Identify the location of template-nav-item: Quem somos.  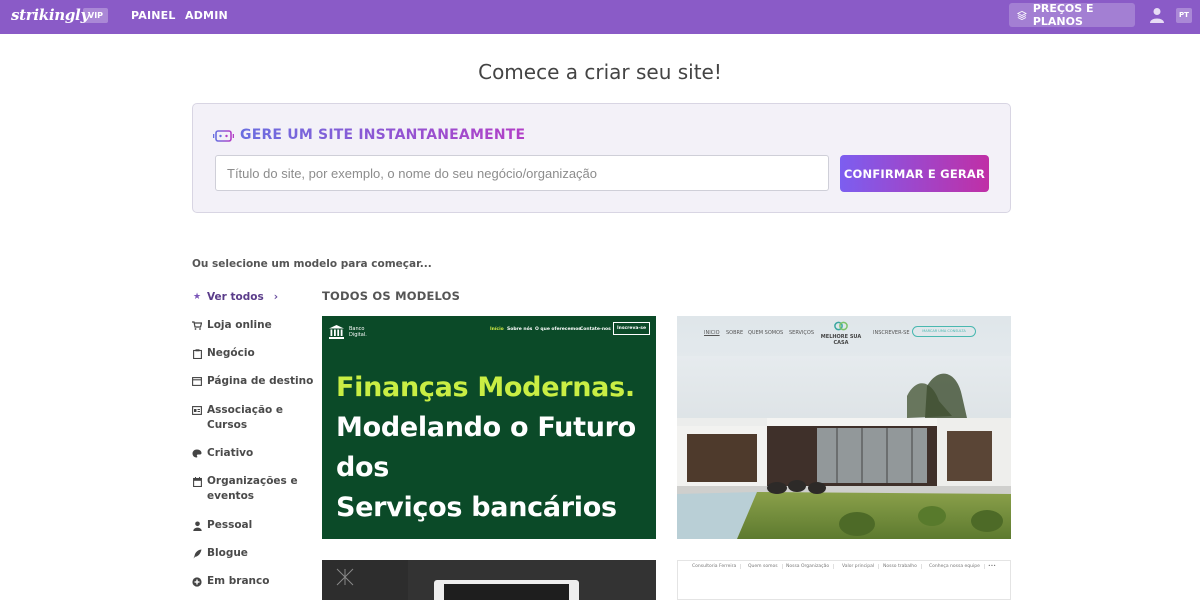
(763, 566).